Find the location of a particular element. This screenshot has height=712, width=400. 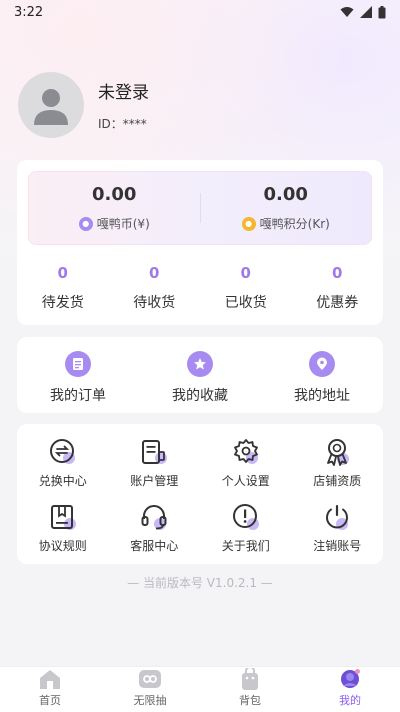

status-icons is located at coordinates (363, 12).